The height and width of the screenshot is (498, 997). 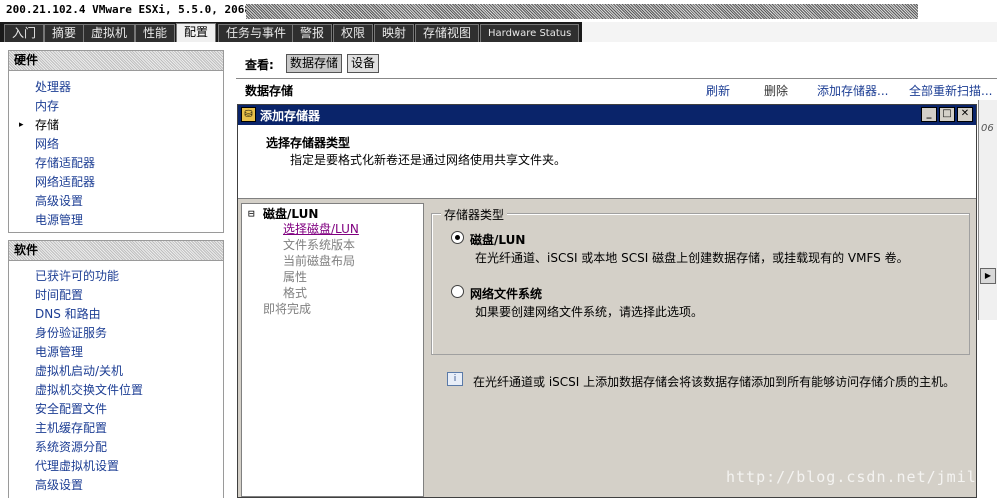 I want to click on software-item-system-resource-allocation: 系统资源分配, so click(x=116, y=447).